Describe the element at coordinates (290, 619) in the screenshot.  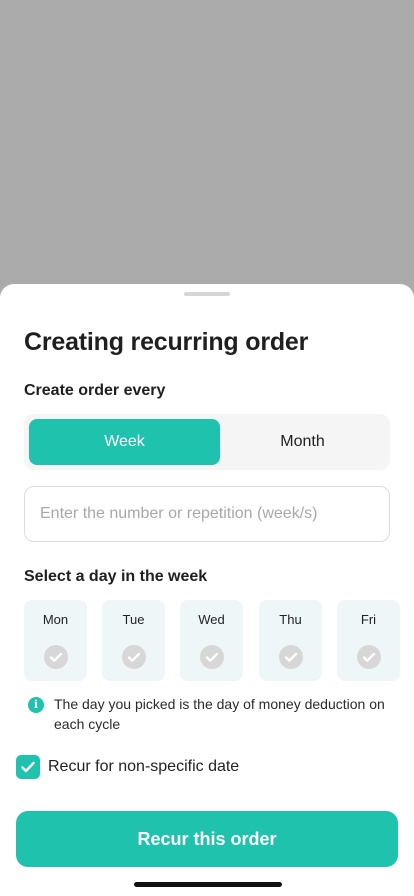
I see `day-label: Thu` at that location.